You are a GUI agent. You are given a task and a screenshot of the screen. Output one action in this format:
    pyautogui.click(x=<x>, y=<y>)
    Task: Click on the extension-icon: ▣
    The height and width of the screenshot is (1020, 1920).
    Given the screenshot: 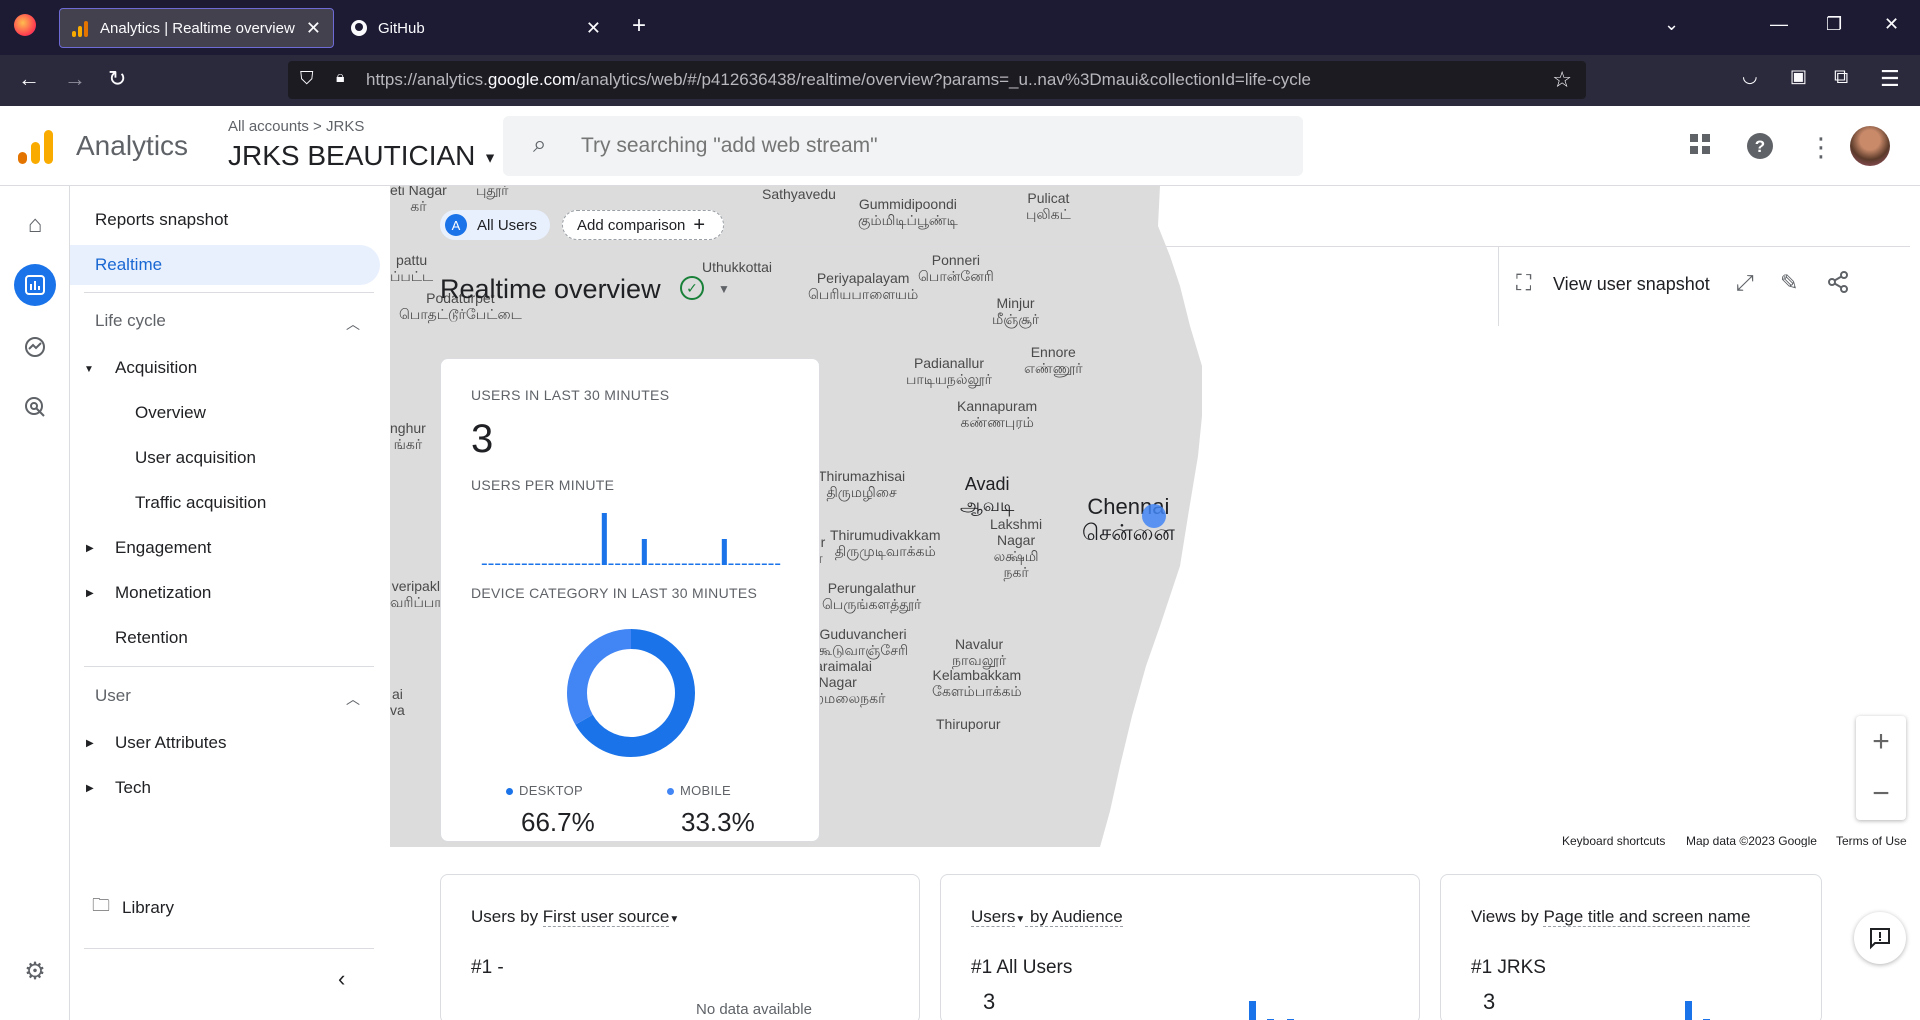 What is the action you would take?
    pyautogui.click(x=1798, y=76)
    